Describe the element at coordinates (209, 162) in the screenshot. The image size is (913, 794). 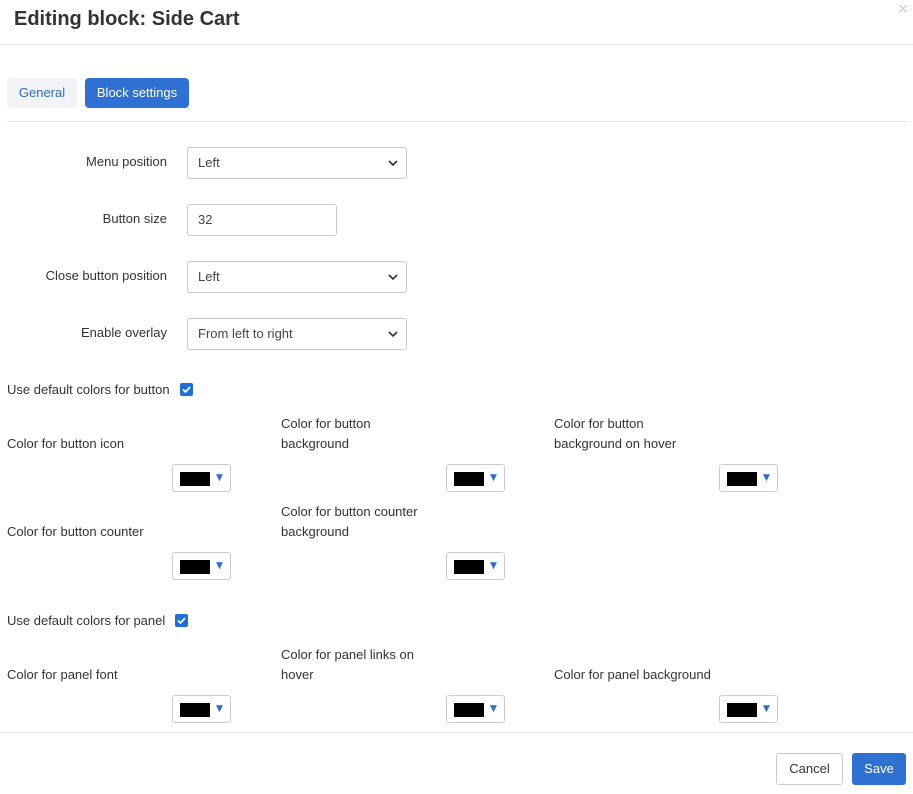
I see `menu-position-value: Left` at that location.